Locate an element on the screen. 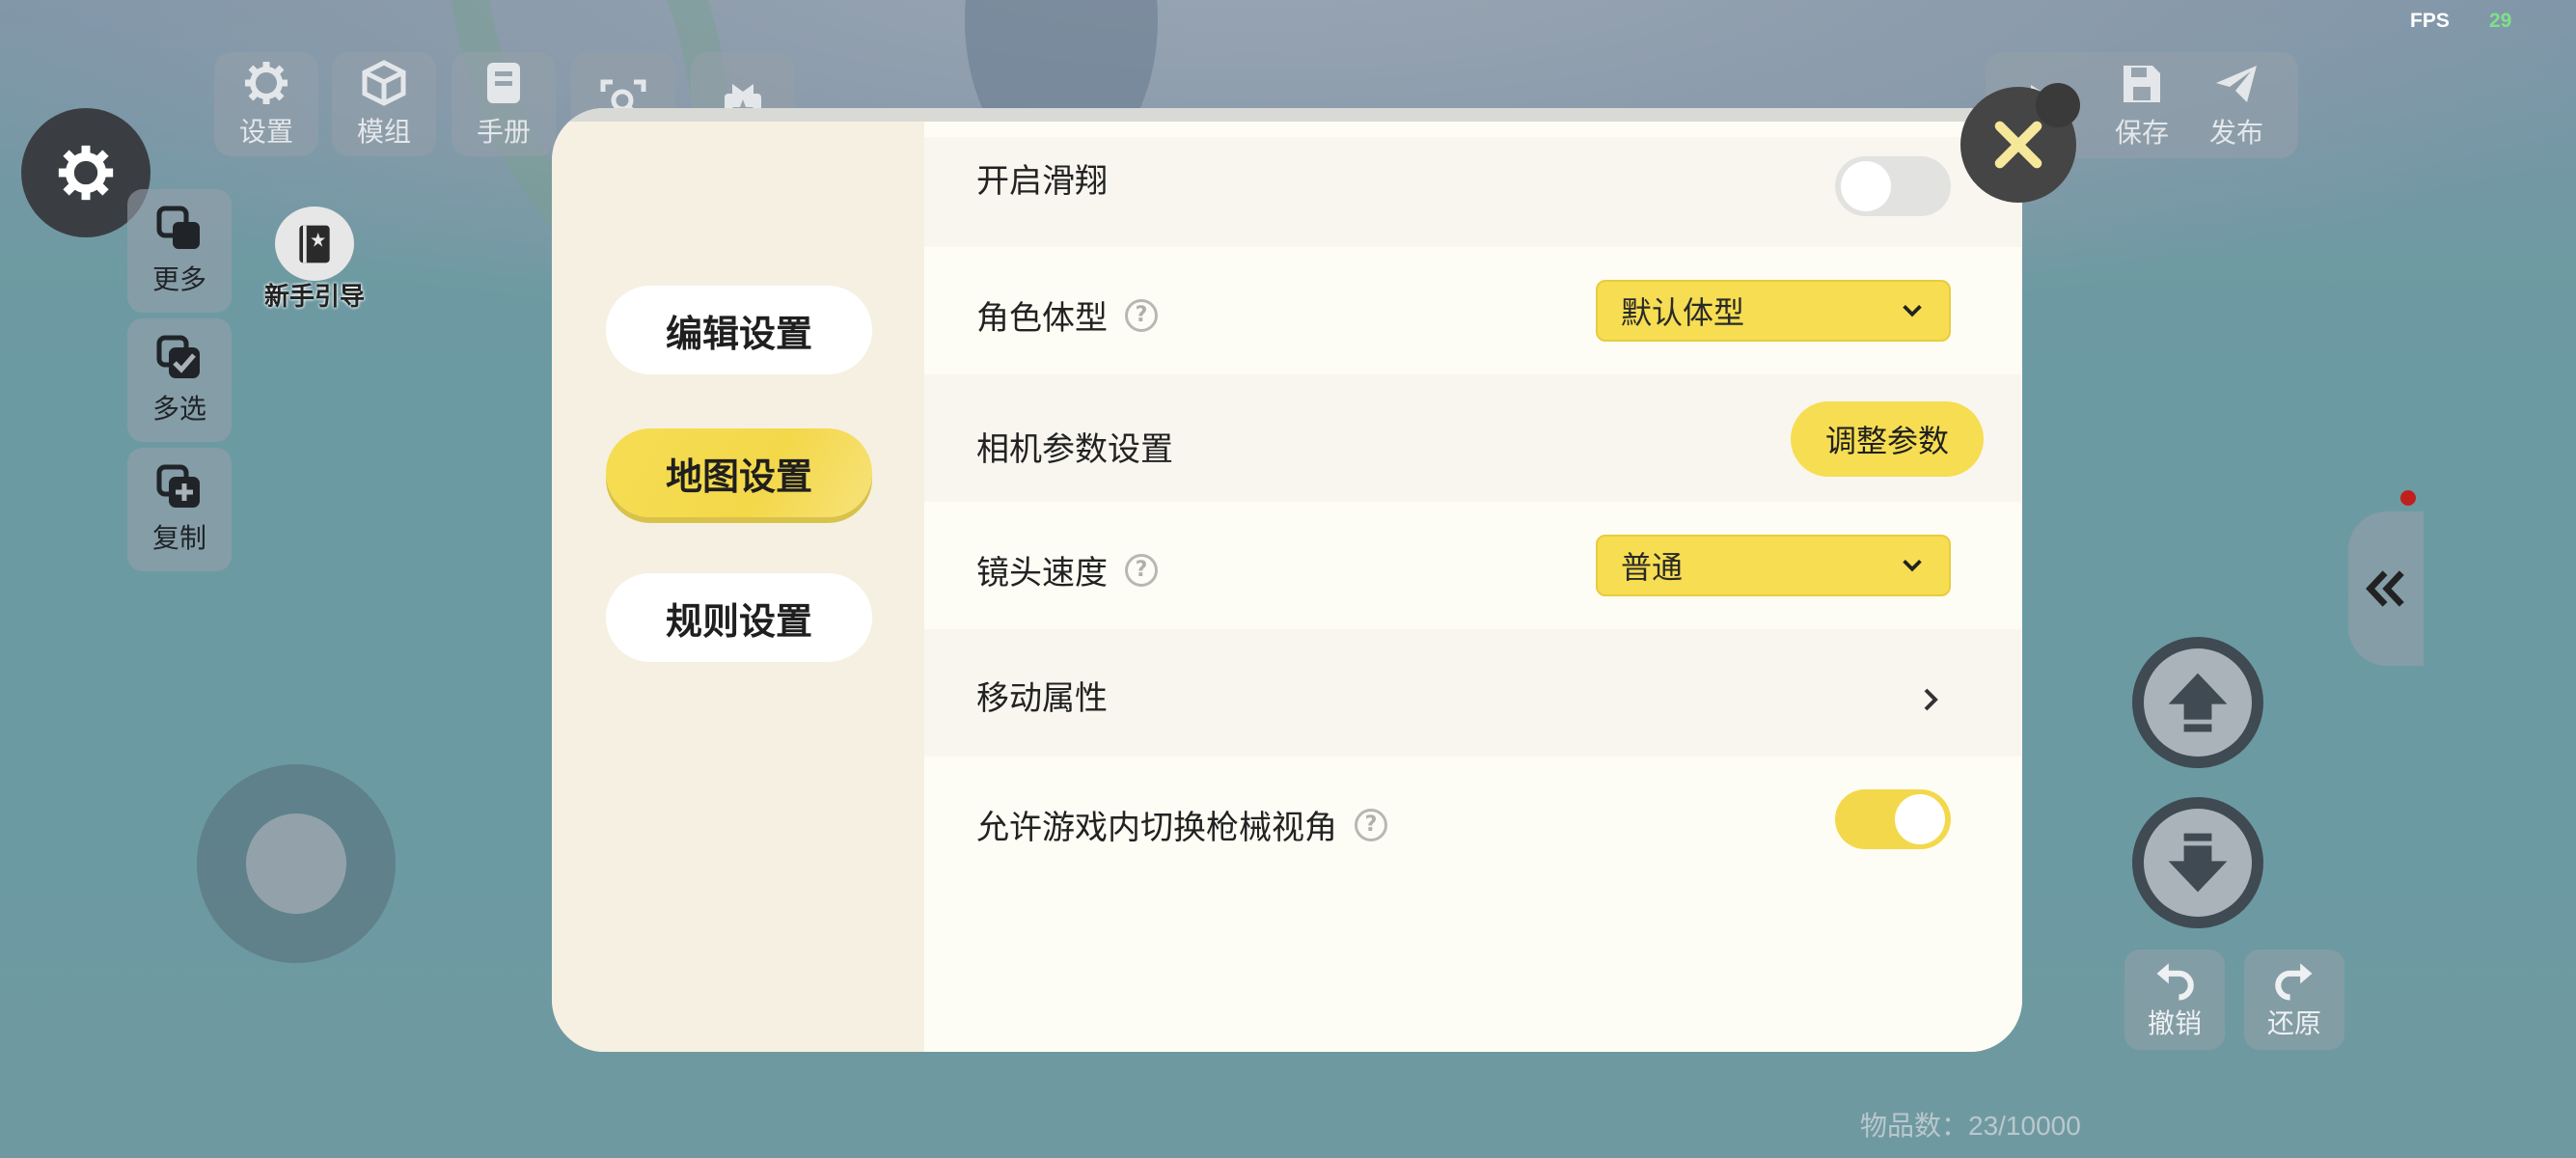 Image resolution: width=2576 pixels, height=1158 pixels. lens-speed-value: 普通 is located at coordinates (1653, 567).